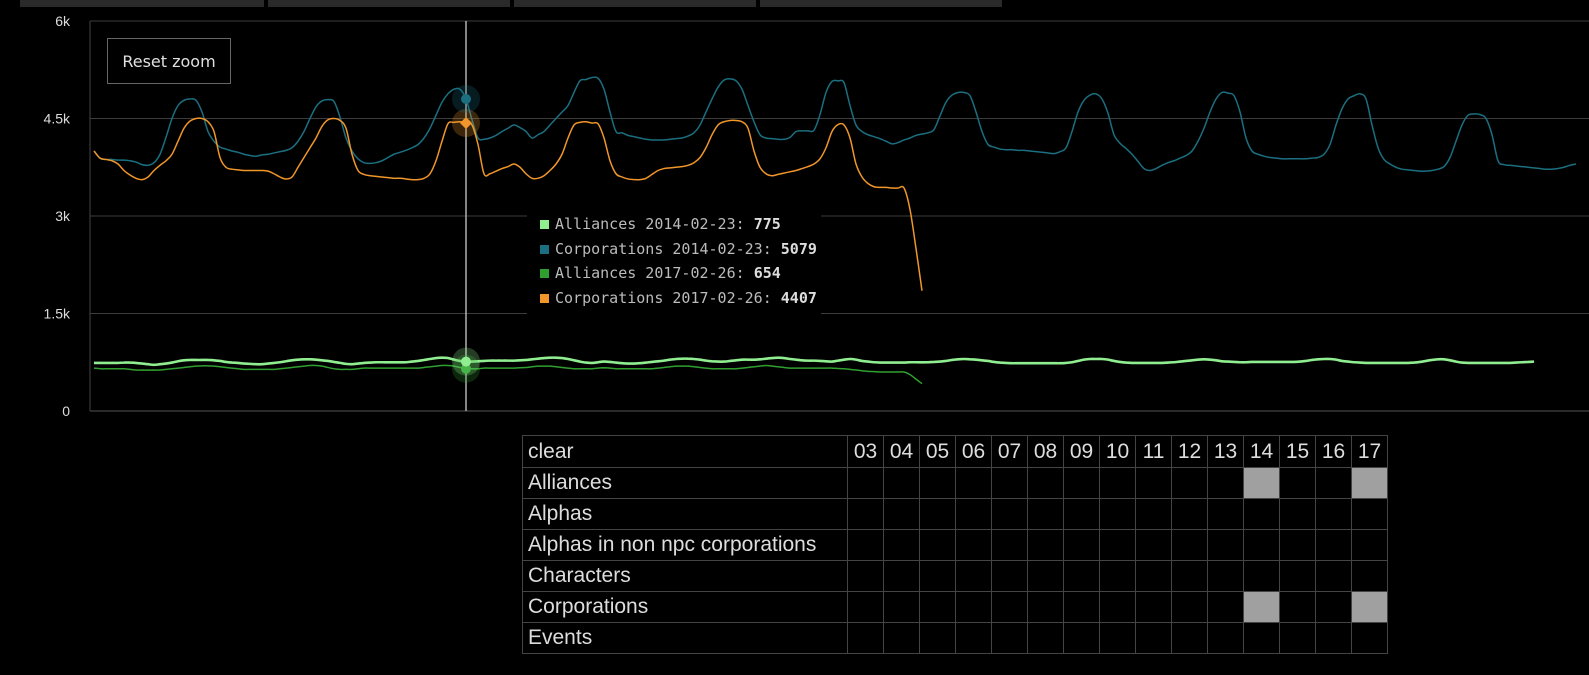 This screenshot has width=1589, height=675. Describe the element at coordinates (1261, 451) in the screenshot. I see `column-header-14: 14` at that location.